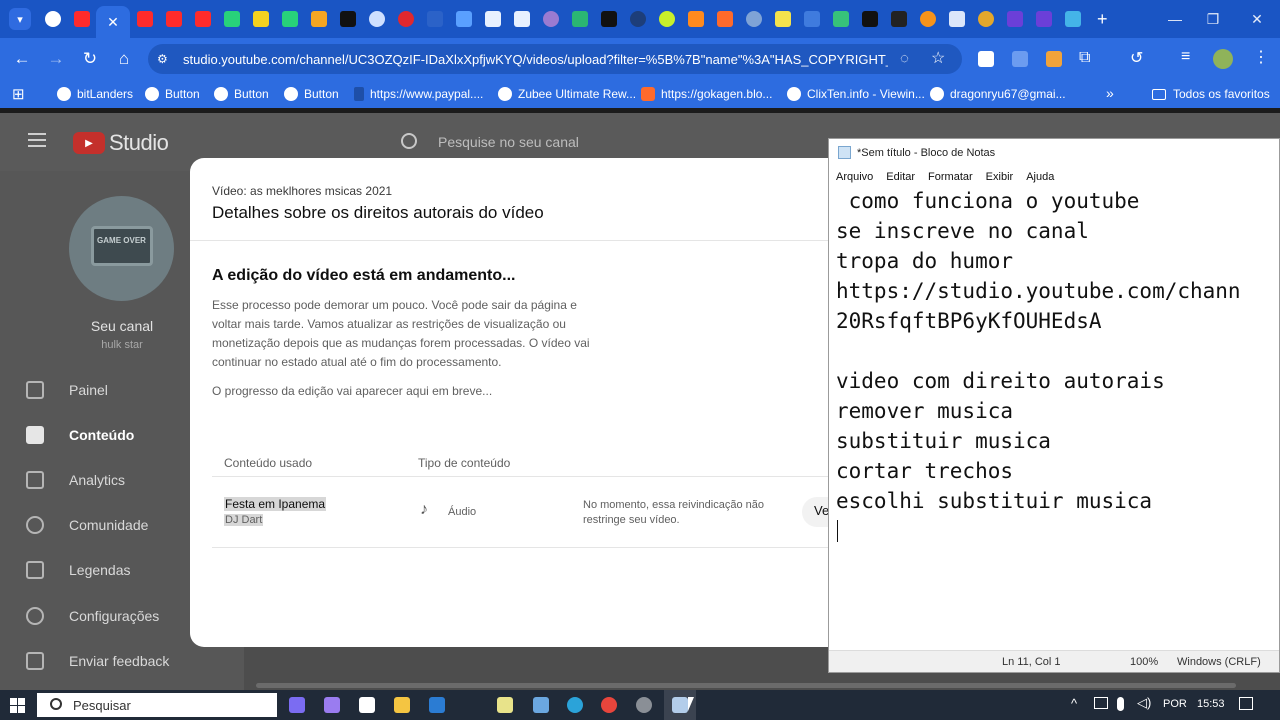 Image resolution: width=1280 pixels, height=720 pixels. Describe the element at coordinates (1223, 59) in the screenshot. I see `profile-avatar` at that location.